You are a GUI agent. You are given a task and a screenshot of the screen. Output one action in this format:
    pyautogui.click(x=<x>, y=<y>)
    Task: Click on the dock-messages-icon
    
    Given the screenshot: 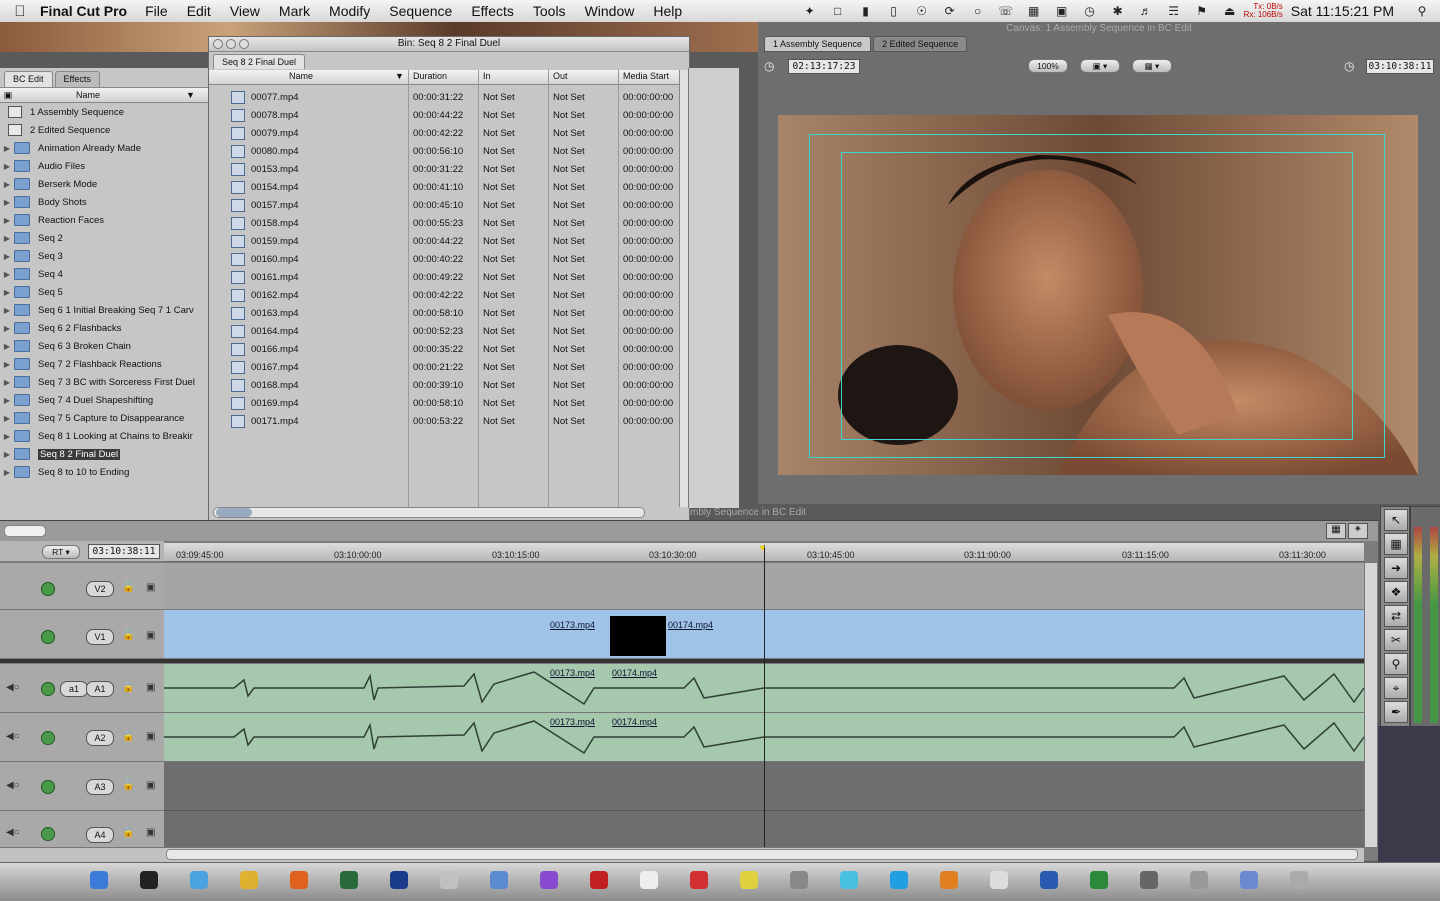 What is the action you would take?
    pyautogui.click(x=849, y=880)
    